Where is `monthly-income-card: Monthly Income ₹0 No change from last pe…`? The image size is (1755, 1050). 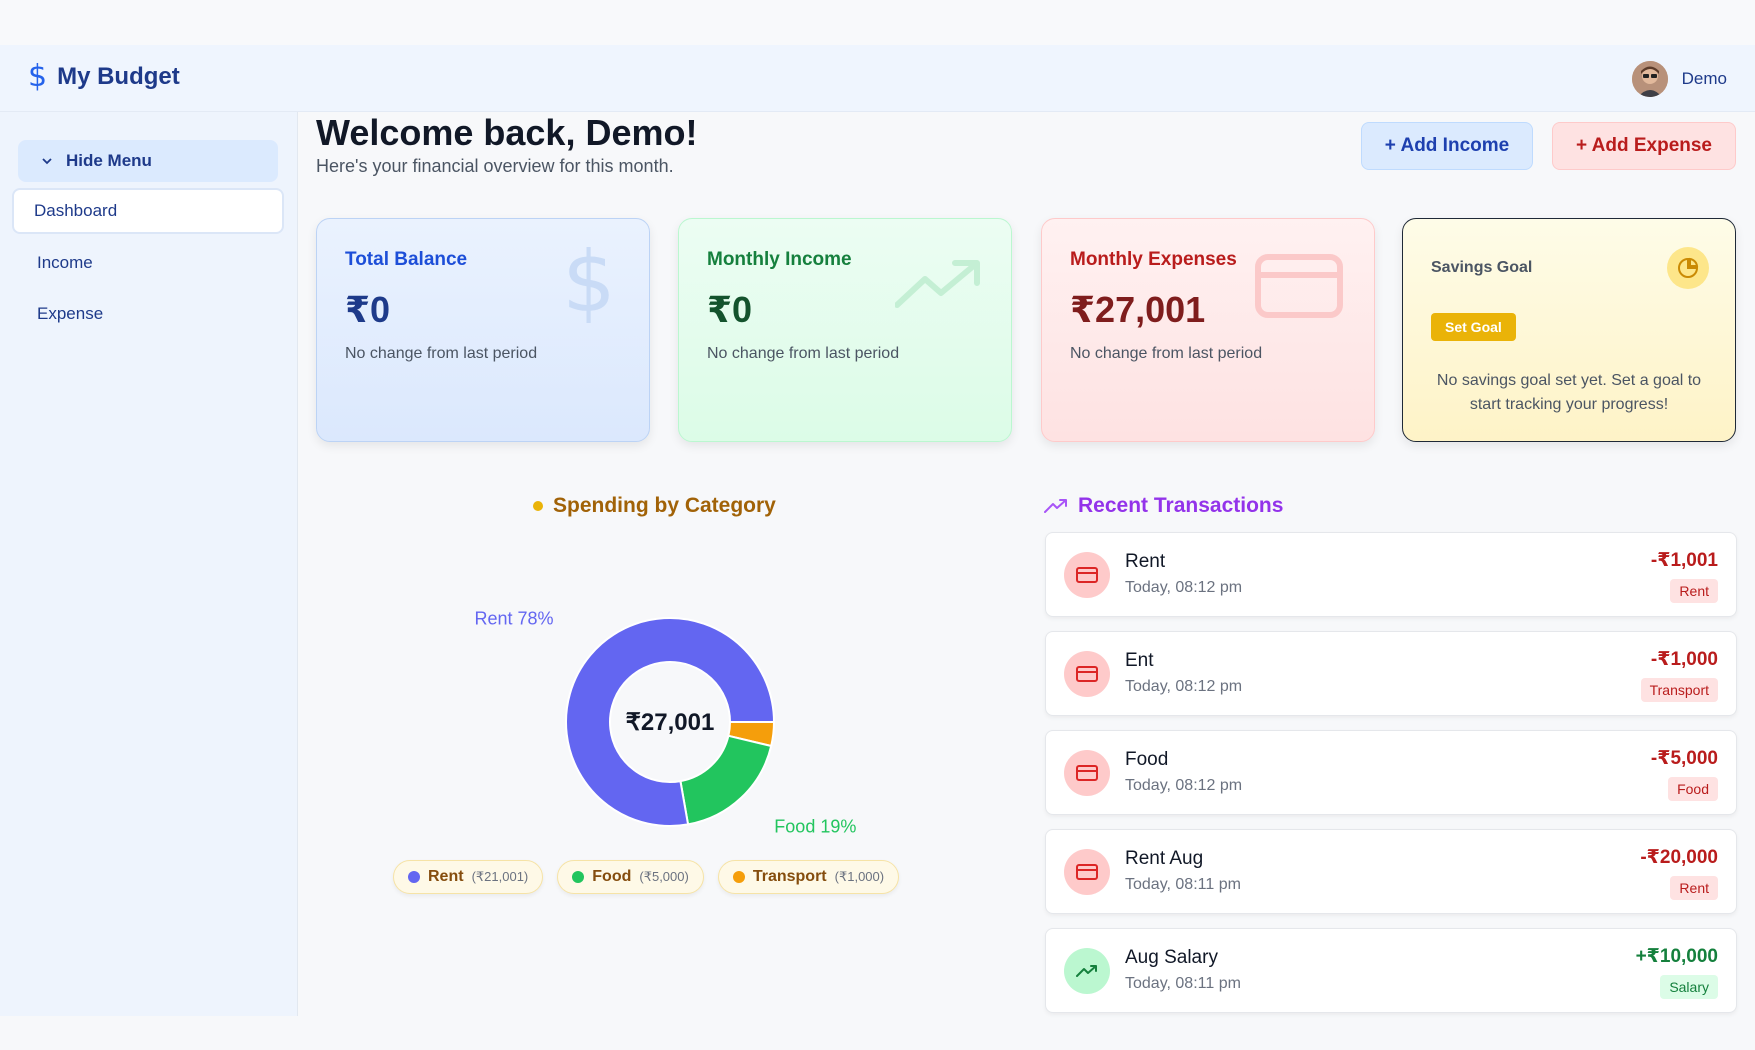 monthly-income-card: Monthly Income ₹0 No change from last pe… is located at coordinates (845, 330).